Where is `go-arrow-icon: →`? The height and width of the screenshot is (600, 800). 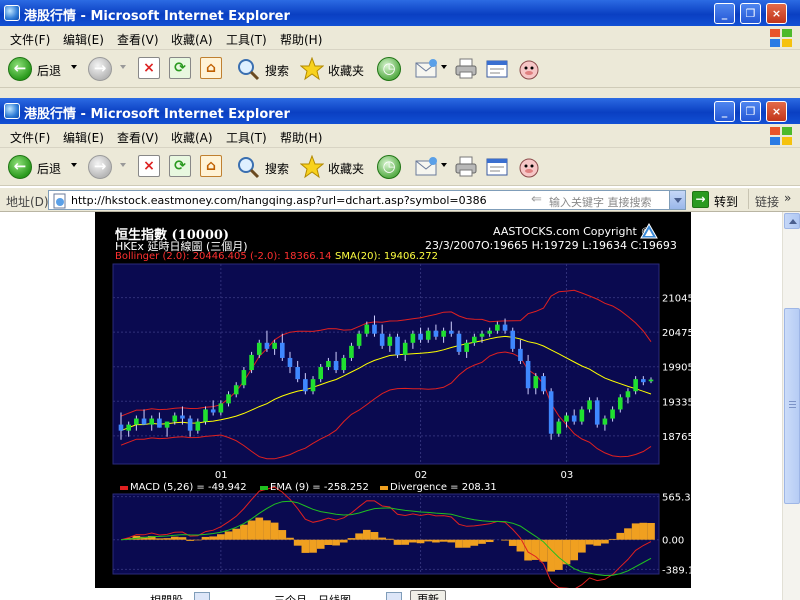 go-arrow-icon: → is located at coordinates (700, 199).